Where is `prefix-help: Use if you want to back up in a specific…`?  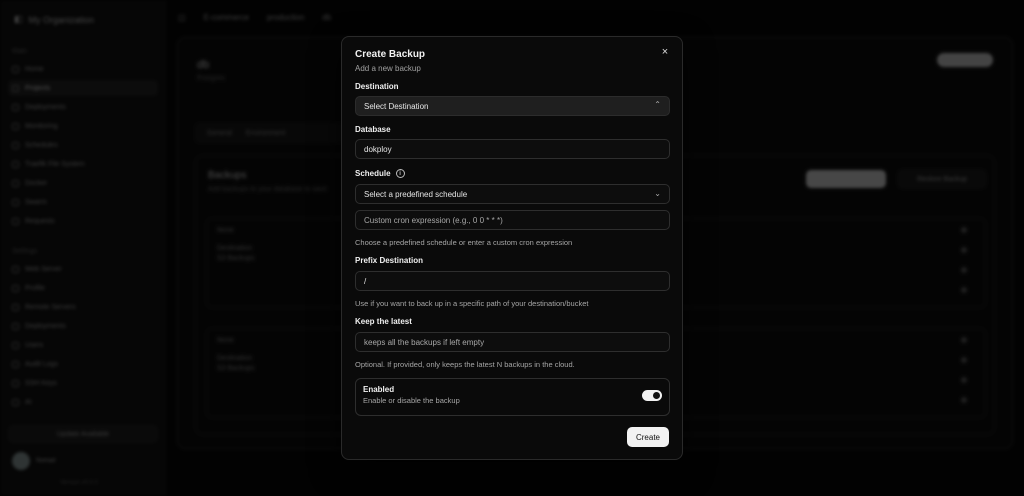
prefix-help: Use if you want to back up in a specific… is located at coordinates (472, 303).